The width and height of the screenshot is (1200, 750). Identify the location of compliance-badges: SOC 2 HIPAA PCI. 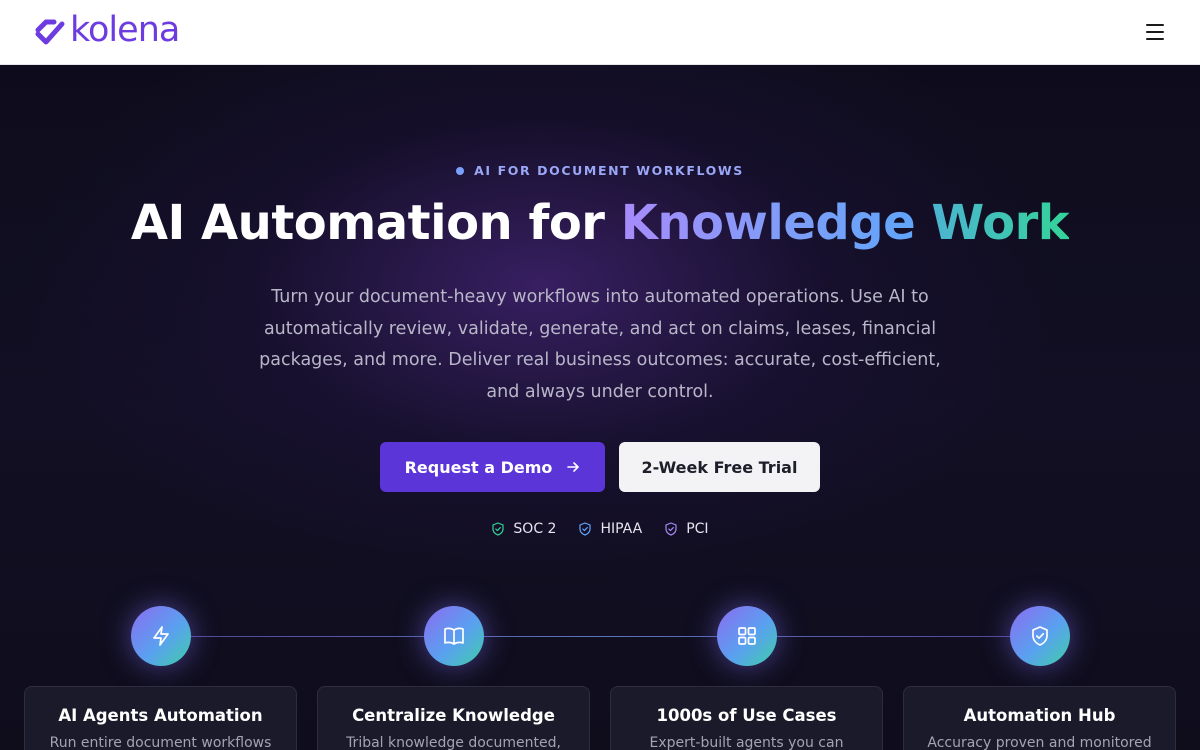
(600, 529).